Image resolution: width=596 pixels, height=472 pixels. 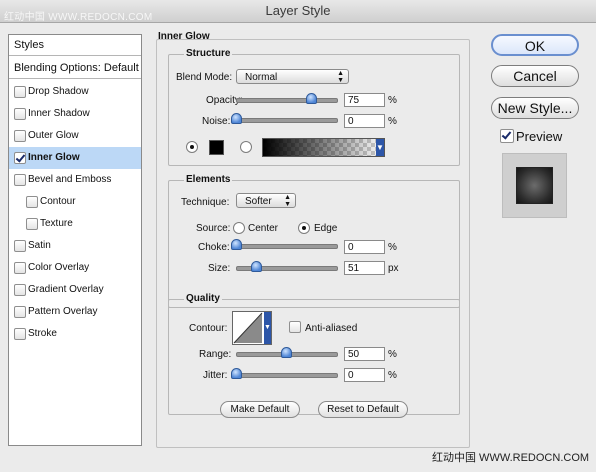 What do you see at coordinates (205, 202) in the screenshot?
I see `technique-label: Technique:` at bounding box center [205, 202].